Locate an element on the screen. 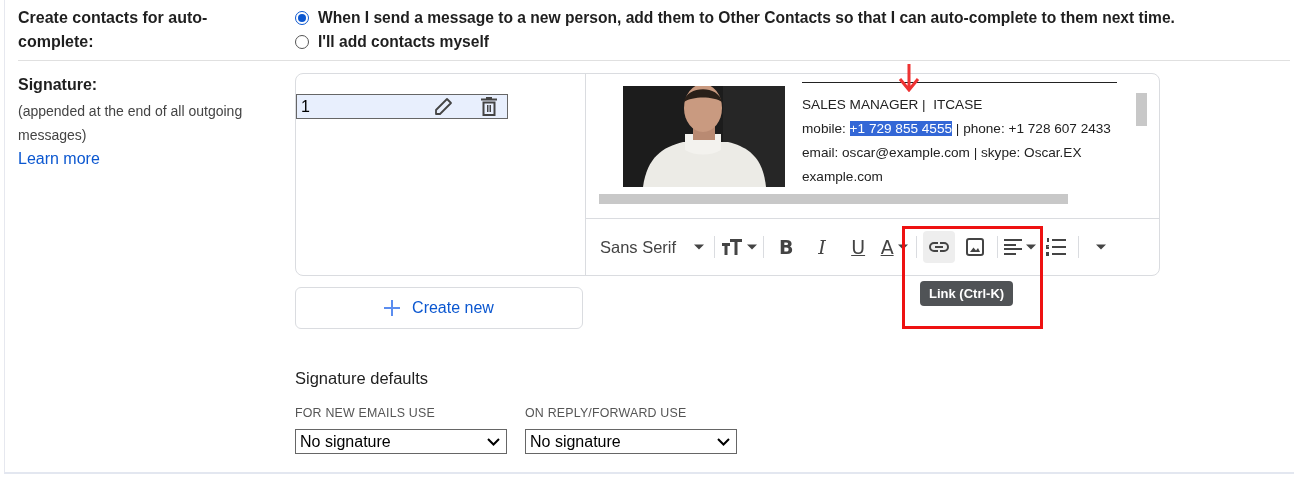 Image resolution: width=1297 pixels, height=482 pixels. italic-button: I is located at coordinates (822, 247).